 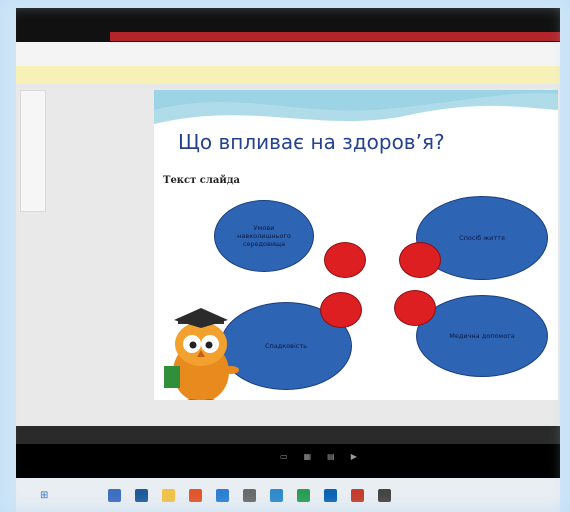 I want to click on powerpoint-icon, so click(x=358, y=495).